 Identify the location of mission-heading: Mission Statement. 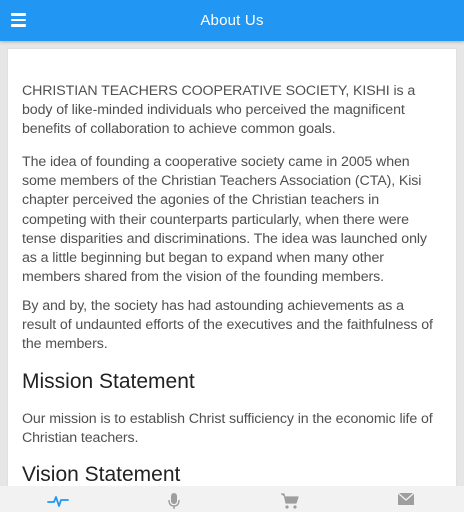
(108, 381).